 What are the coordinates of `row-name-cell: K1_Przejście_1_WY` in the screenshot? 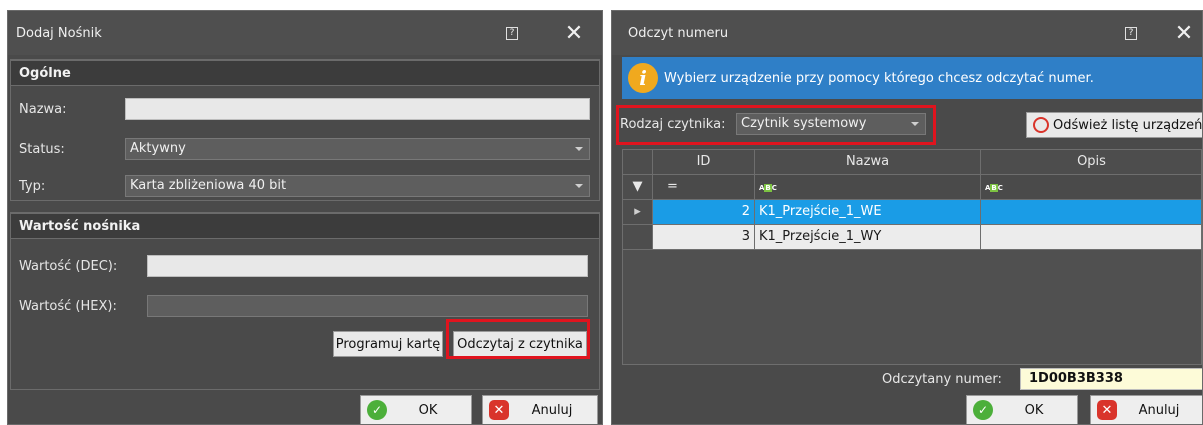 It's located at (868, 237).